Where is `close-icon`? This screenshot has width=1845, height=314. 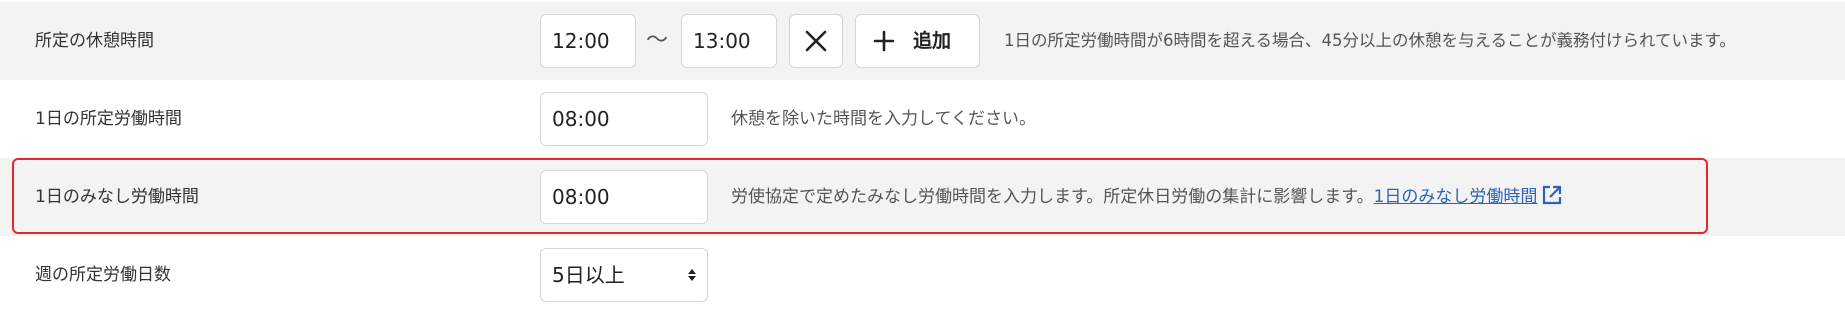 close-icon is located at coordinates (816, 41).